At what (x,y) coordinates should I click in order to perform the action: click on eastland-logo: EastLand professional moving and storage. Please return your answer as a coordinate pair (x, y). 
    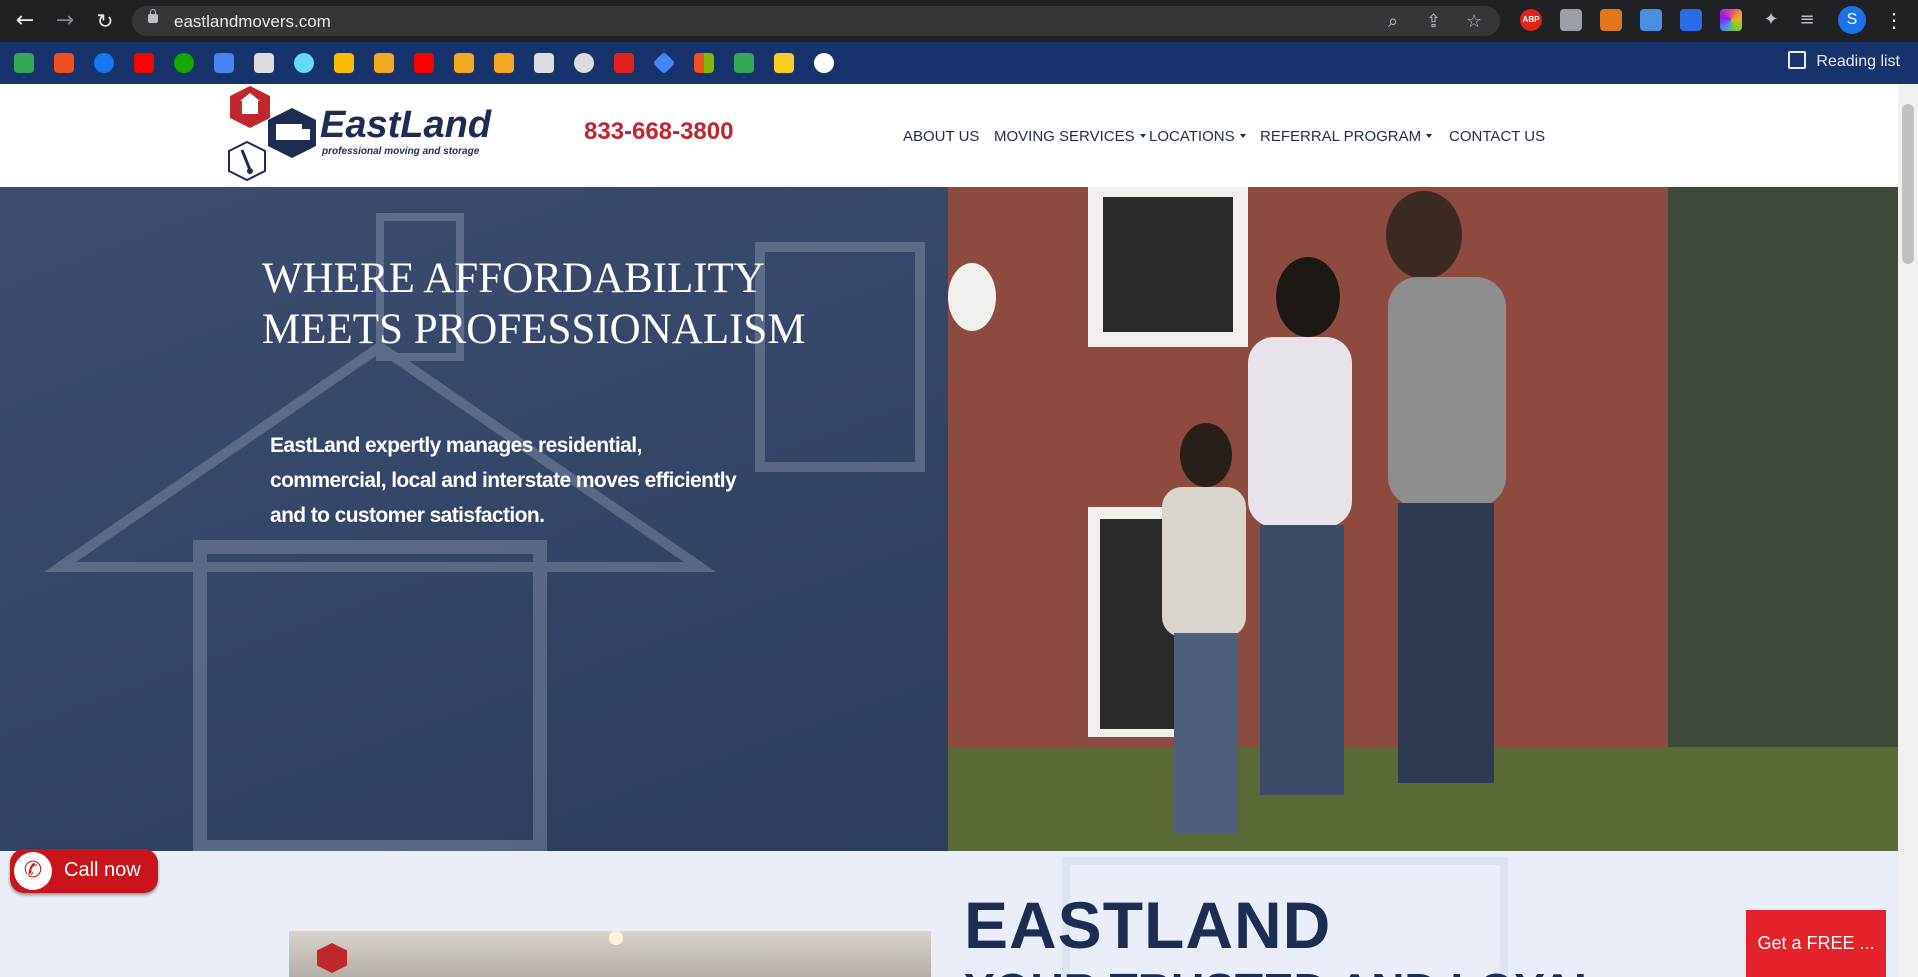
    Looking at the image, I should click on (370, 135).